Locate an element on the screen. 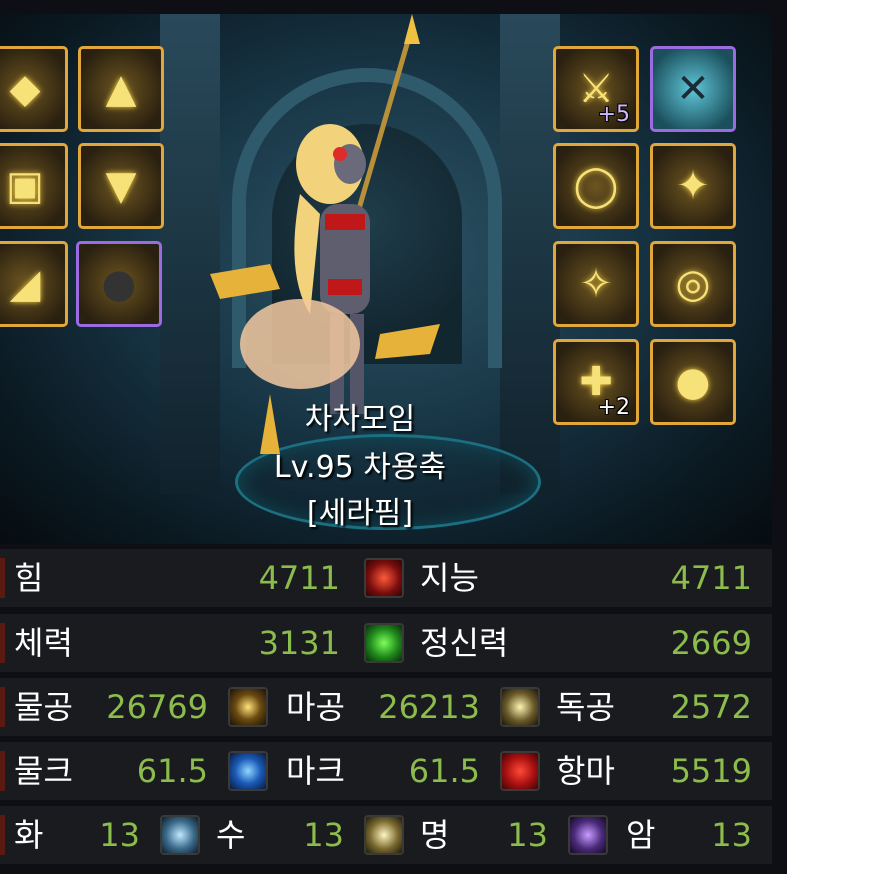  character-avatar is located at coordinates (325, 234).